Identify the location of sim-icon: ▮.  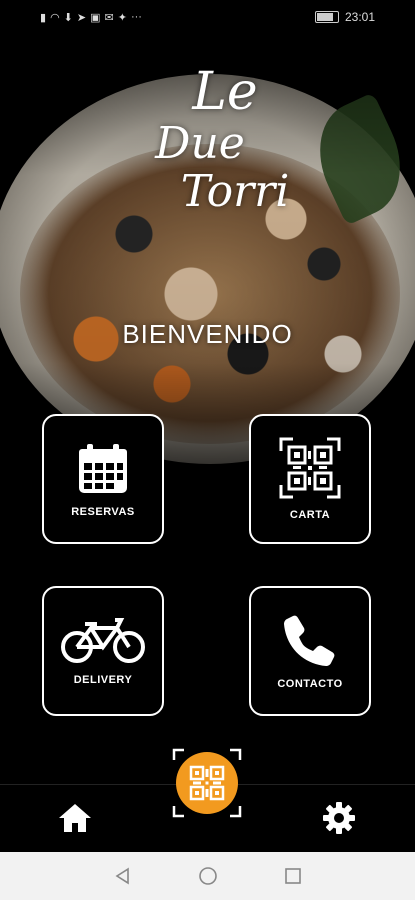
(43, 17).